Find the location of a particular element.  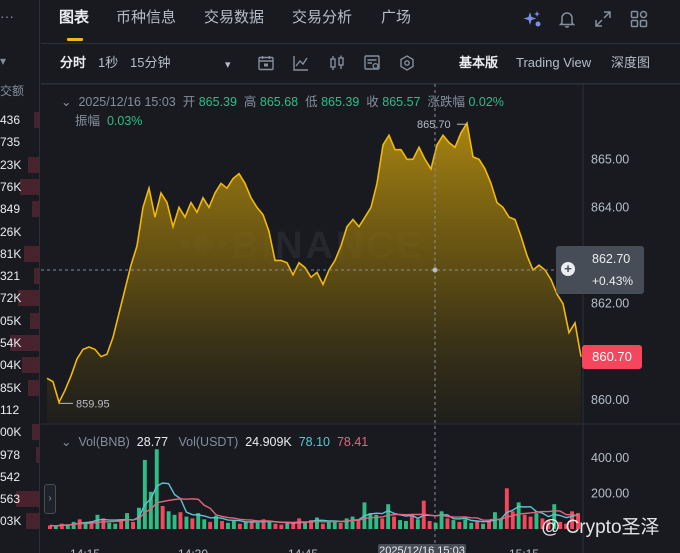

author-watermark: @ Crypto圣泽 is located at coordinates (600, 527).